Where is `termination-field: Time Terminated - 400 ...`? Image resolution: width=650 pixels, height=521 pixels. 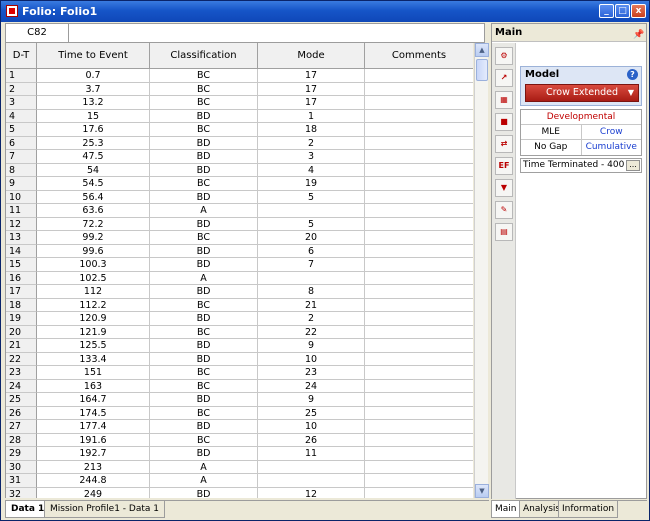
termination-field: Time Terminated - 400 ... is located at coordinates (581, 165).